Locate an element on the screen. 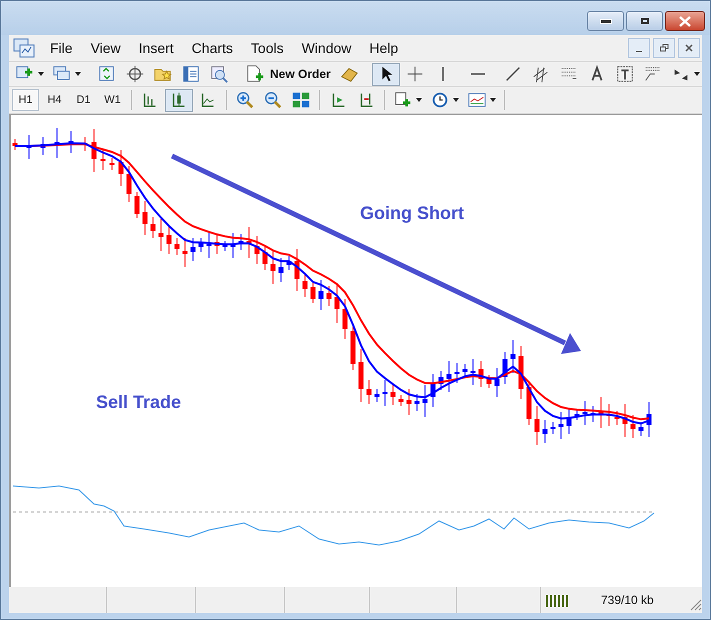 This screenshot has width=711, height=620. menu-item: Insert is located at coordinates (156, 48).